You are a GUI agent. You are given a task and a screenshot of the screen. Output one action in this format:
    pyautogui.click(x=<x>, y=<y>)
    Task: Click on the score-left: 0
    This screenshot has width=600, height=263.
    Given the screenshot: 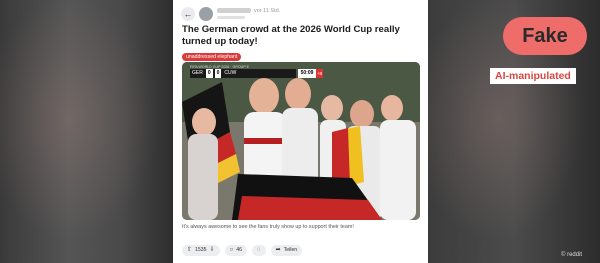 What is the action you would take?
    pyautogui.click(x=209, y=73)
    